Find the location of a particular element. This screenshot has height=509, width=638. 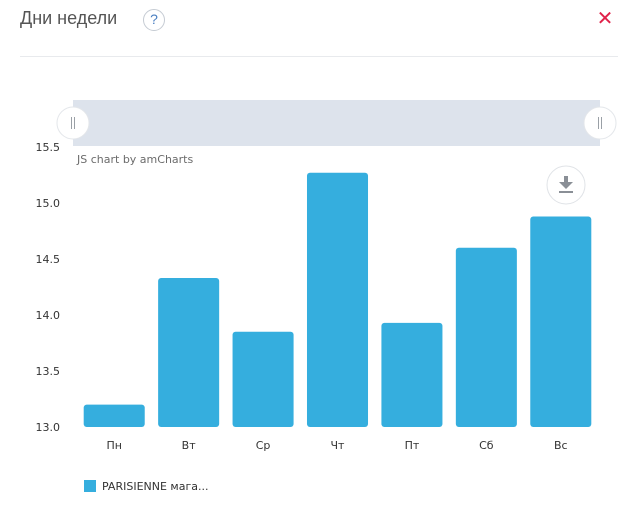

scrollbar-left-grip is located at coordinates (73, 123).